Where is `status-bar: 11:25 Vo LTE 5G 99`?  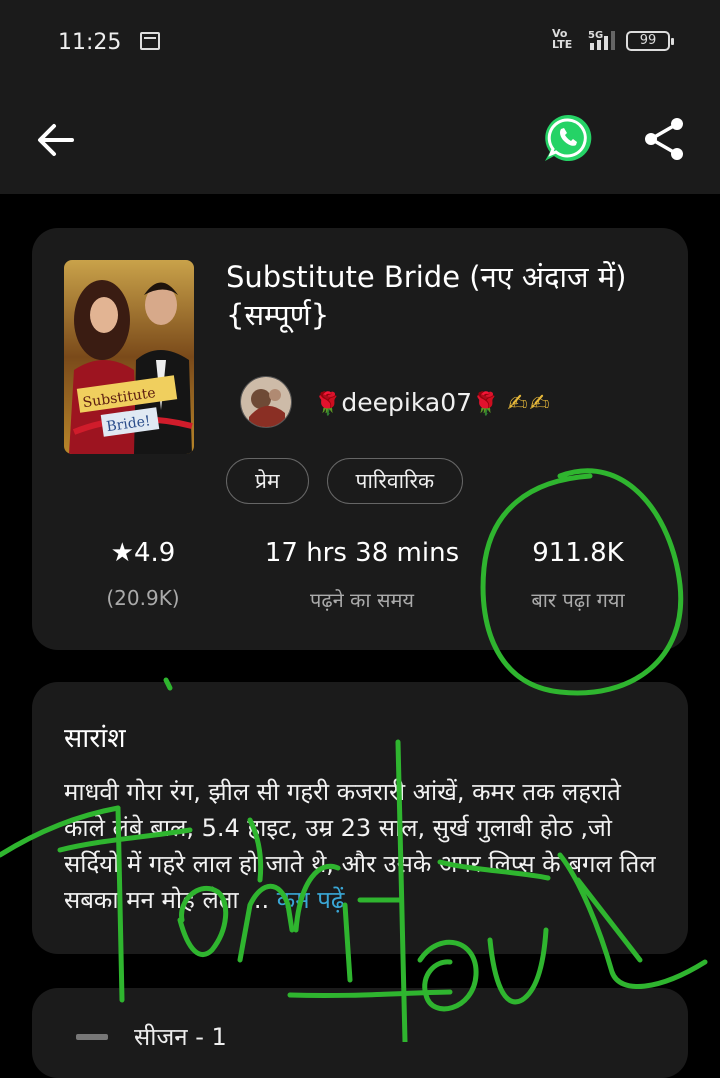 status-bar: 11:25 Vo LTE 5G 99 is located at coordinates (360, 42).